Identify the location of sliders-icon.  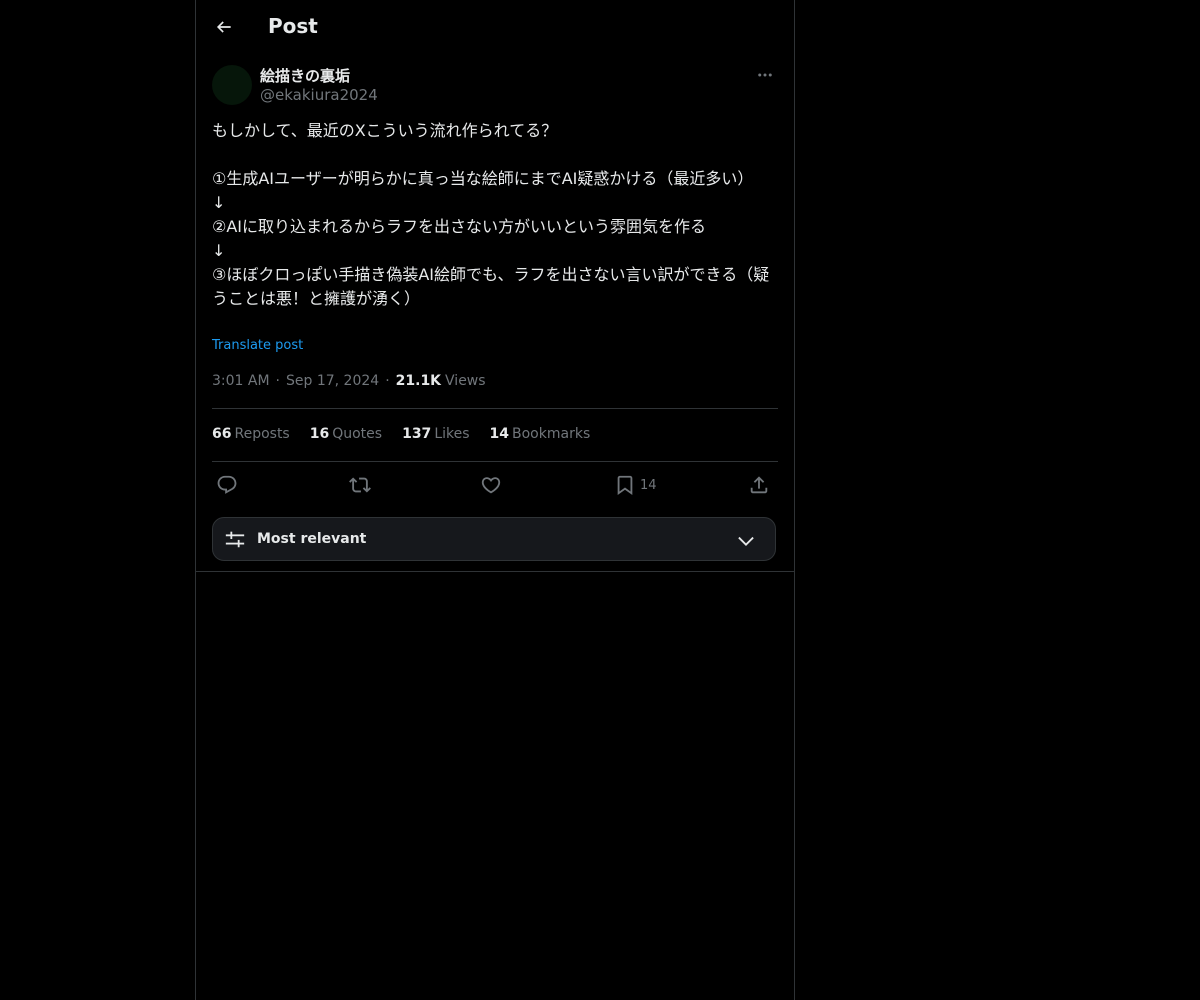
(235, 539).